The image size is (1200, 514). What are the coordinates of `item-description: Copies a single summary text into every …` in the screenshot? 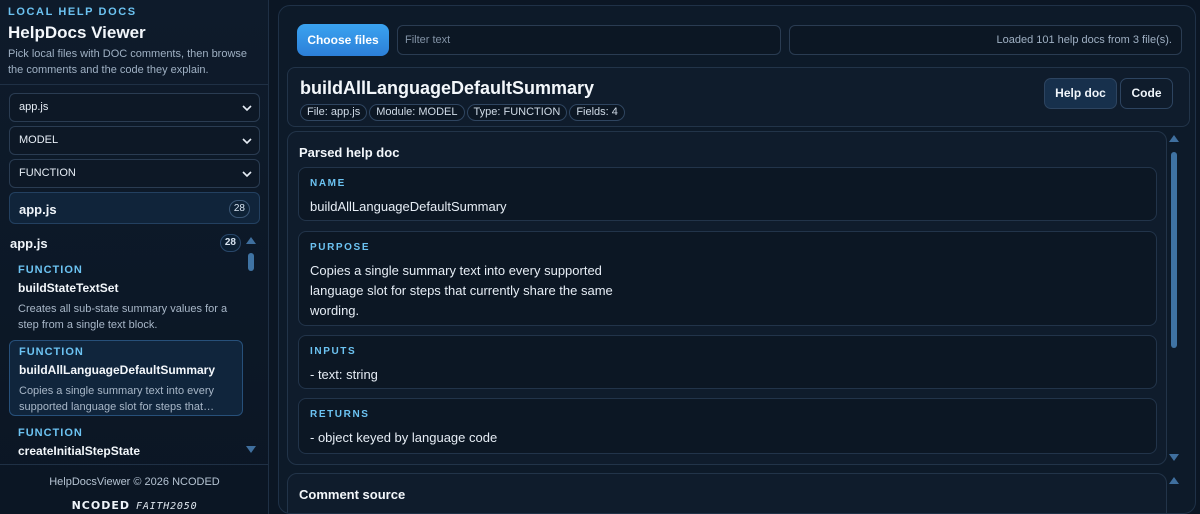 It's located at (117, 399).